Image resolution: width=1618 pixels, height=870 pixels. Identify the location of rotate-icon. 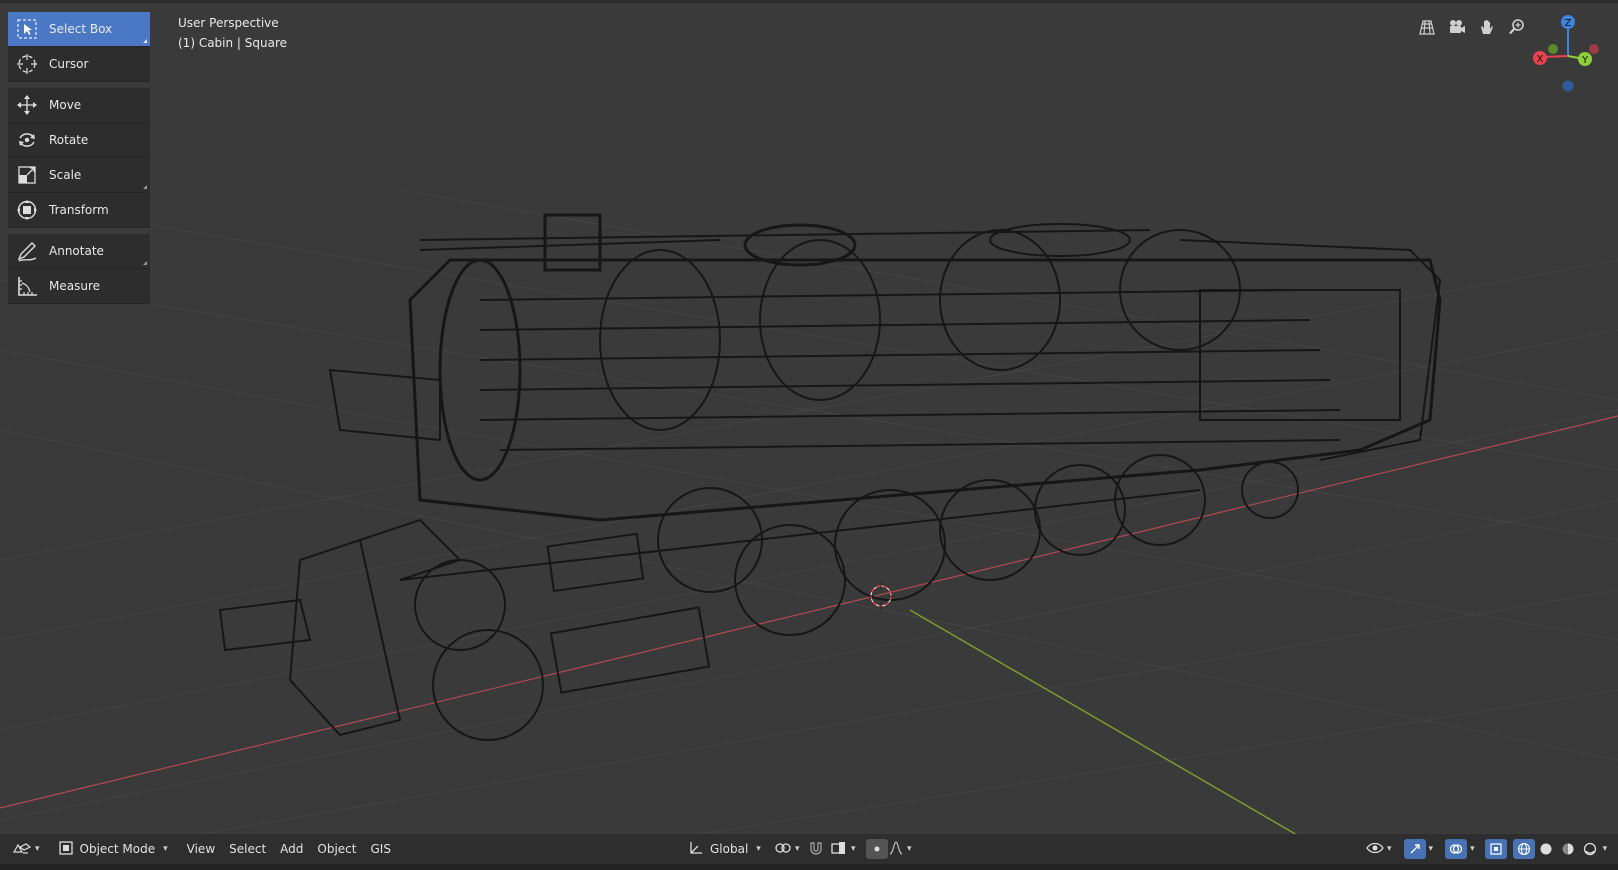
(27, 140).